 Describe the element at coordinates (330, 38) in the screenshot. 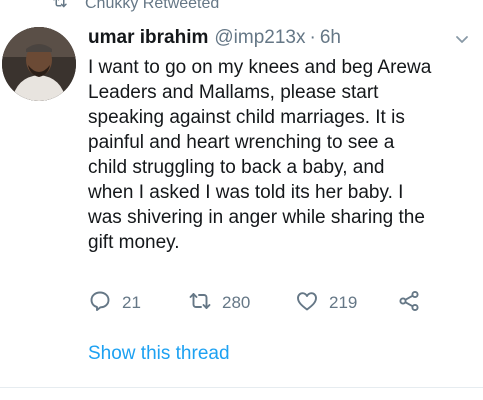

I see `tweet-timestamp: 6h` at that location.